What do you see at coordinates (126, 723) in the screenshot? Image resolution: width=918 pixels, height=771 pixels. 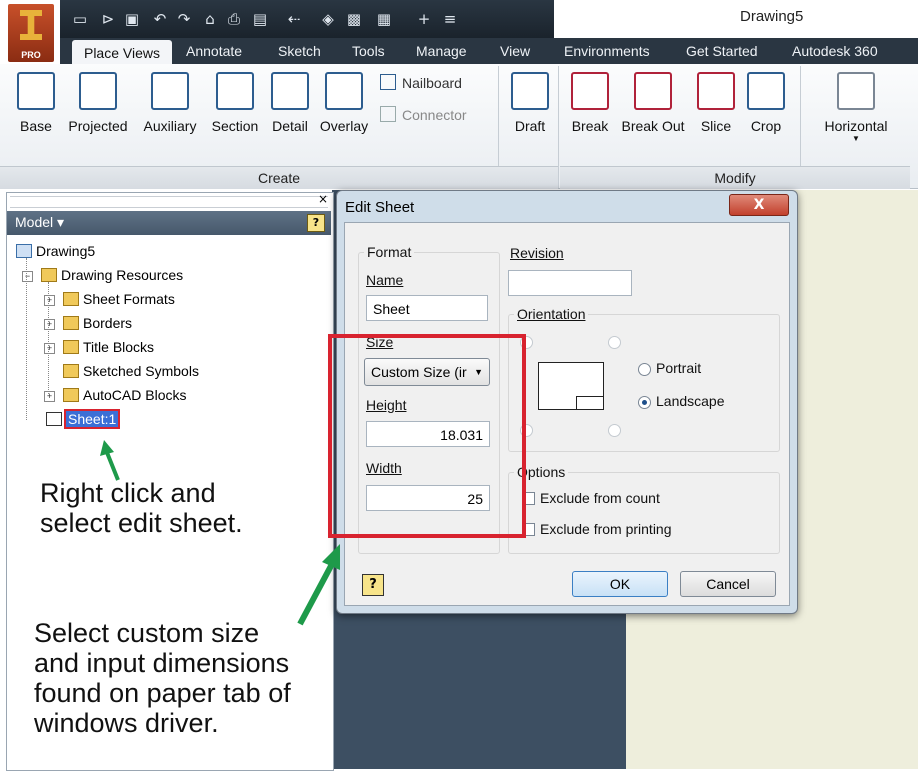 I see `note-line: windows driver.` at bounding box center [126, 723].